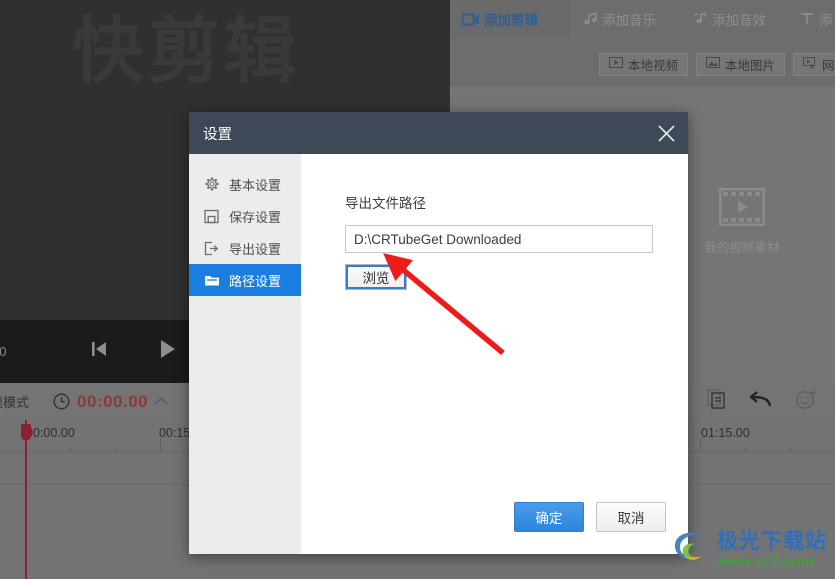 The width and height of the screenshot is (835, 579). I want to click on tab-label: 添加音乐, so click(629, 20).